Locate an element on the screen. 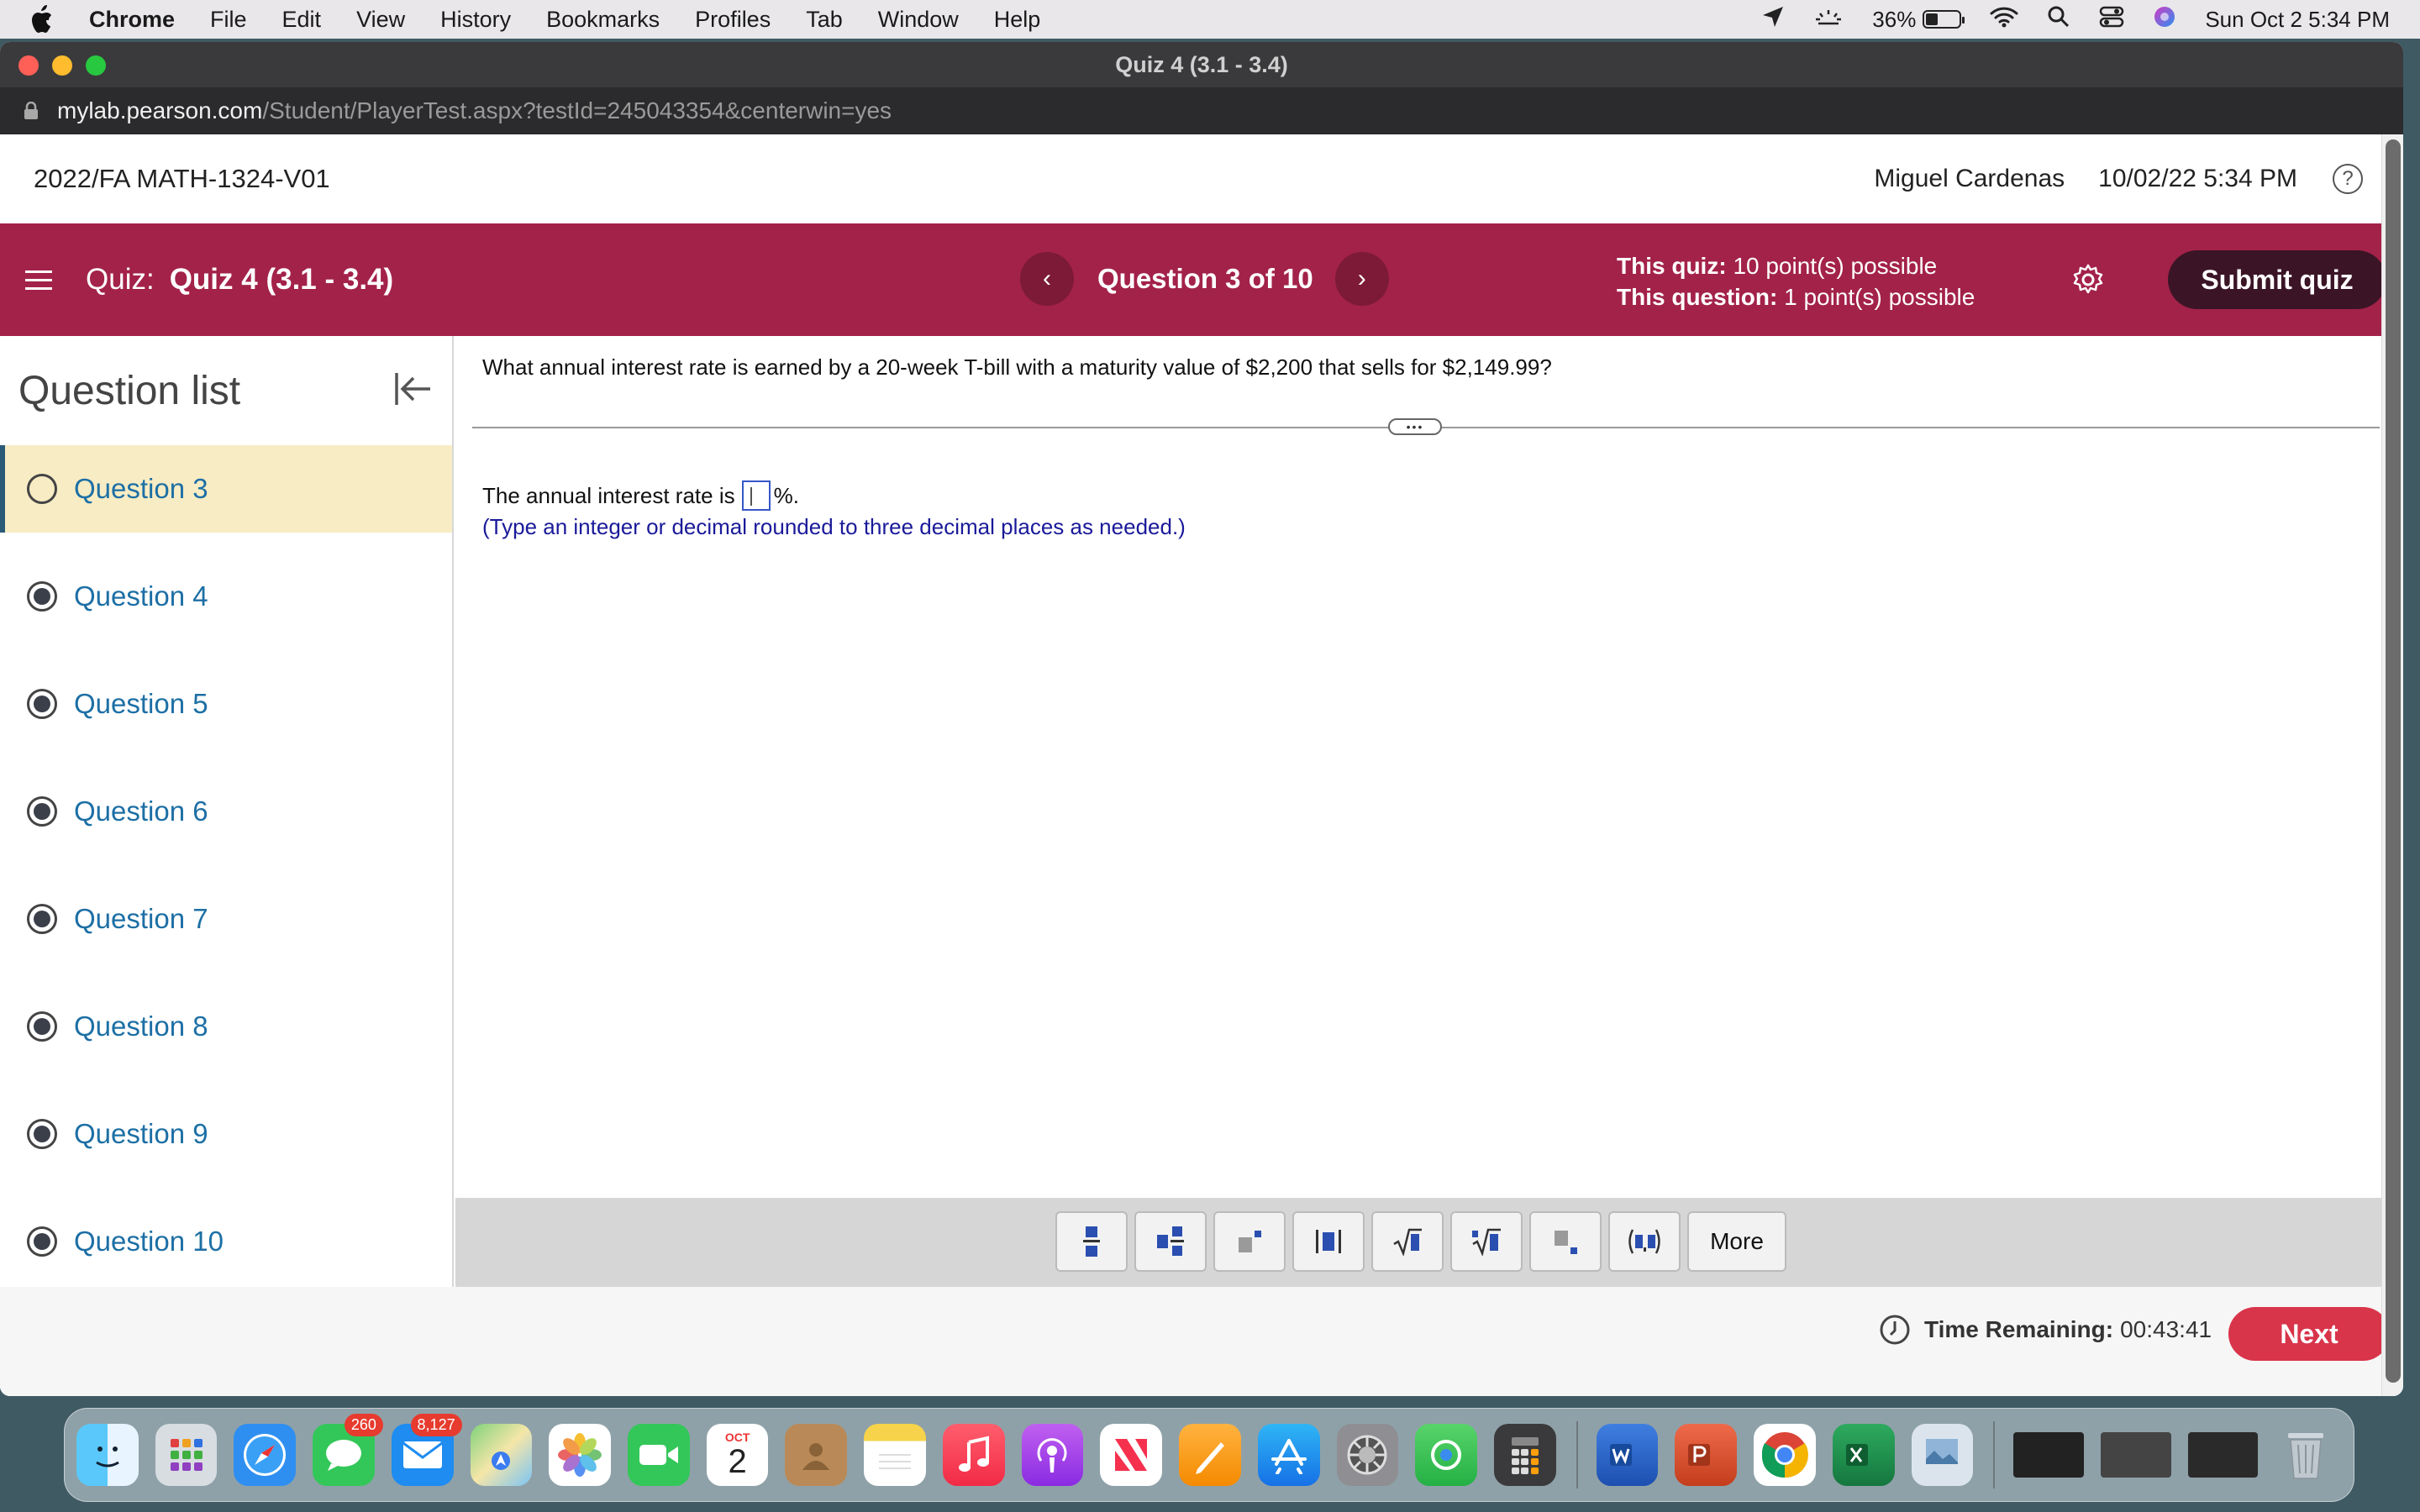 This screenshot has width=2420, height=1512. wifi-icon is located at coordinates (2004, 20).